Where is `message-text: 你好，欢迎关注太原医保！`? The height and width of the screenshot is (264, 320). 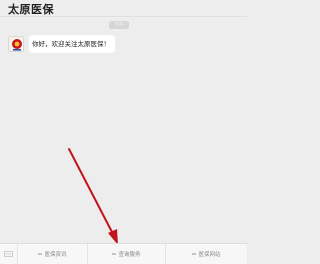
message-text: 你好，欢迎关注太原医保！ is located at coordinates (71, 44).